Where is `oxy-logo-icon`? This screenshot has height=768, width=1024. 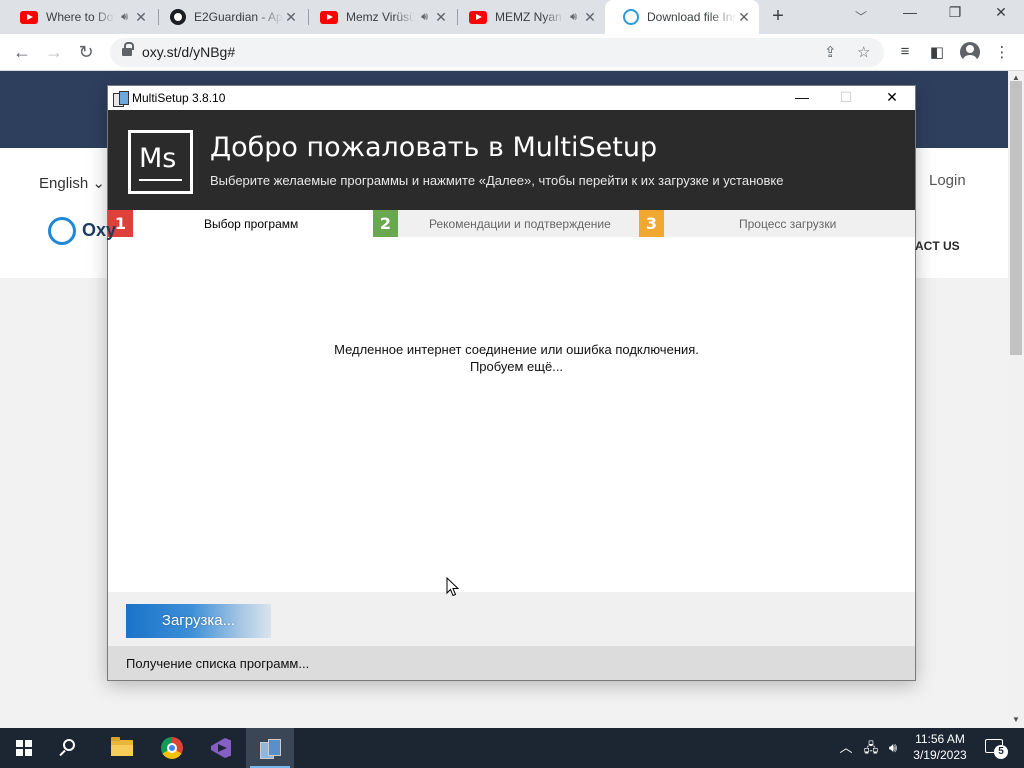 oxy-logo-icon is located at coordinates (62, 231).